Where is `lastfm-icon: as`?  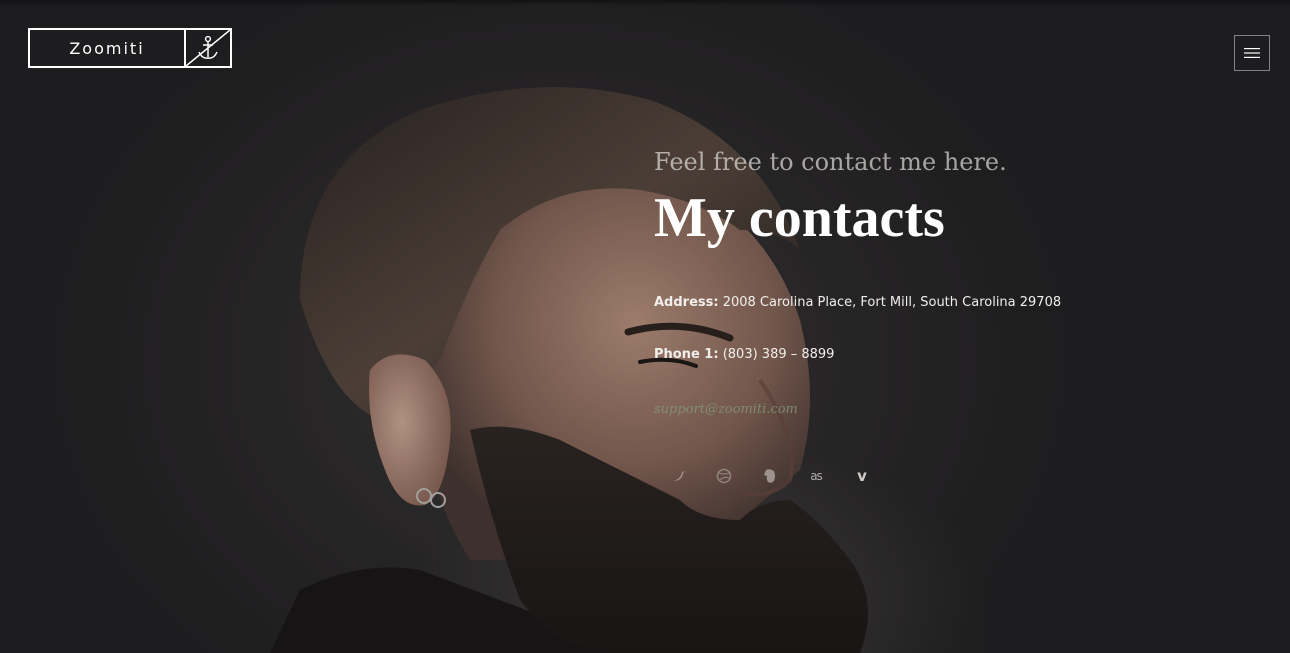 lastfm-icon: as is located at coordinates (816, 476).